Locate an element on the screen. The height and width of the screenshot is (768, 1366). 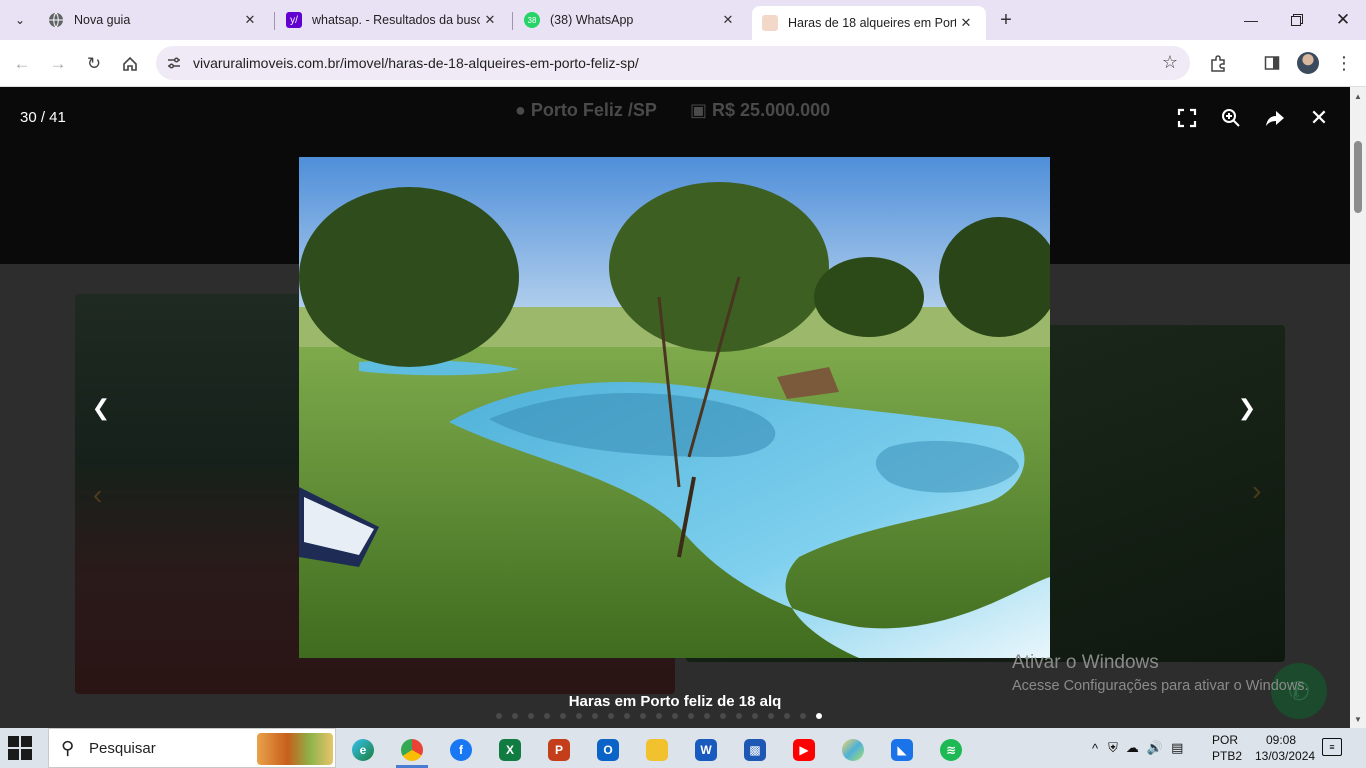
scroll-down-icon: ▼ is located at coordinates (1358, 719).